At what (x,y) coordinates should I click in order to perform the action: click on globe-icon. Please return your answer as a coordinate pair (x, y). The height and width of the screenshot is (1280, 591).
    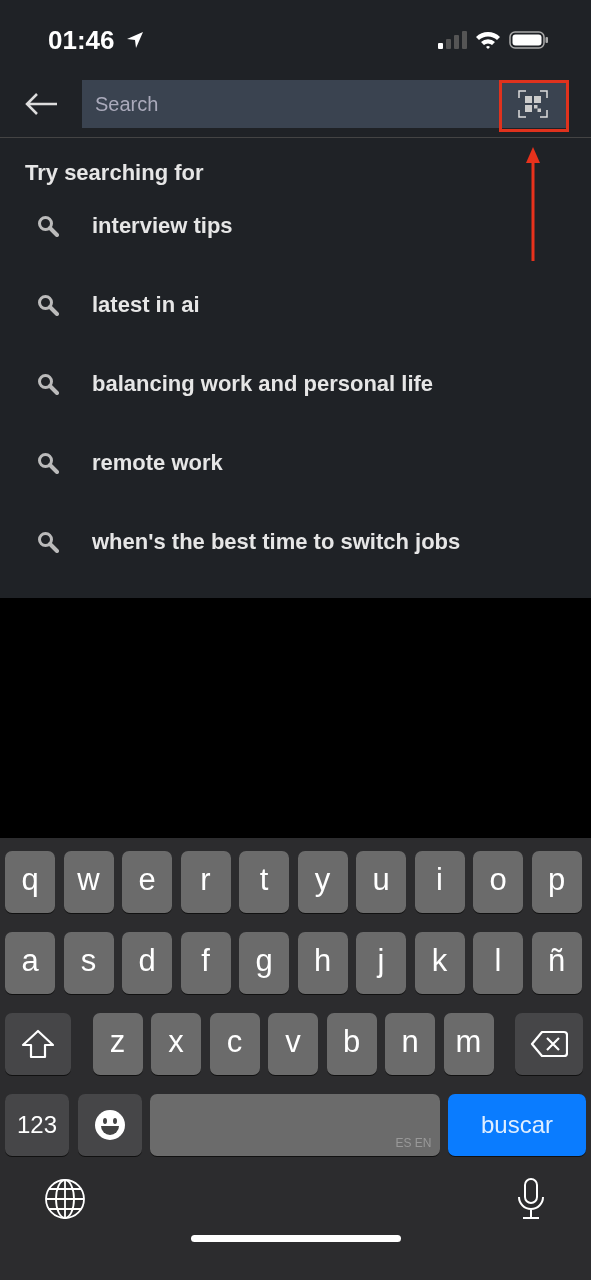
    Looking at the image, I should click on (65, 1199).